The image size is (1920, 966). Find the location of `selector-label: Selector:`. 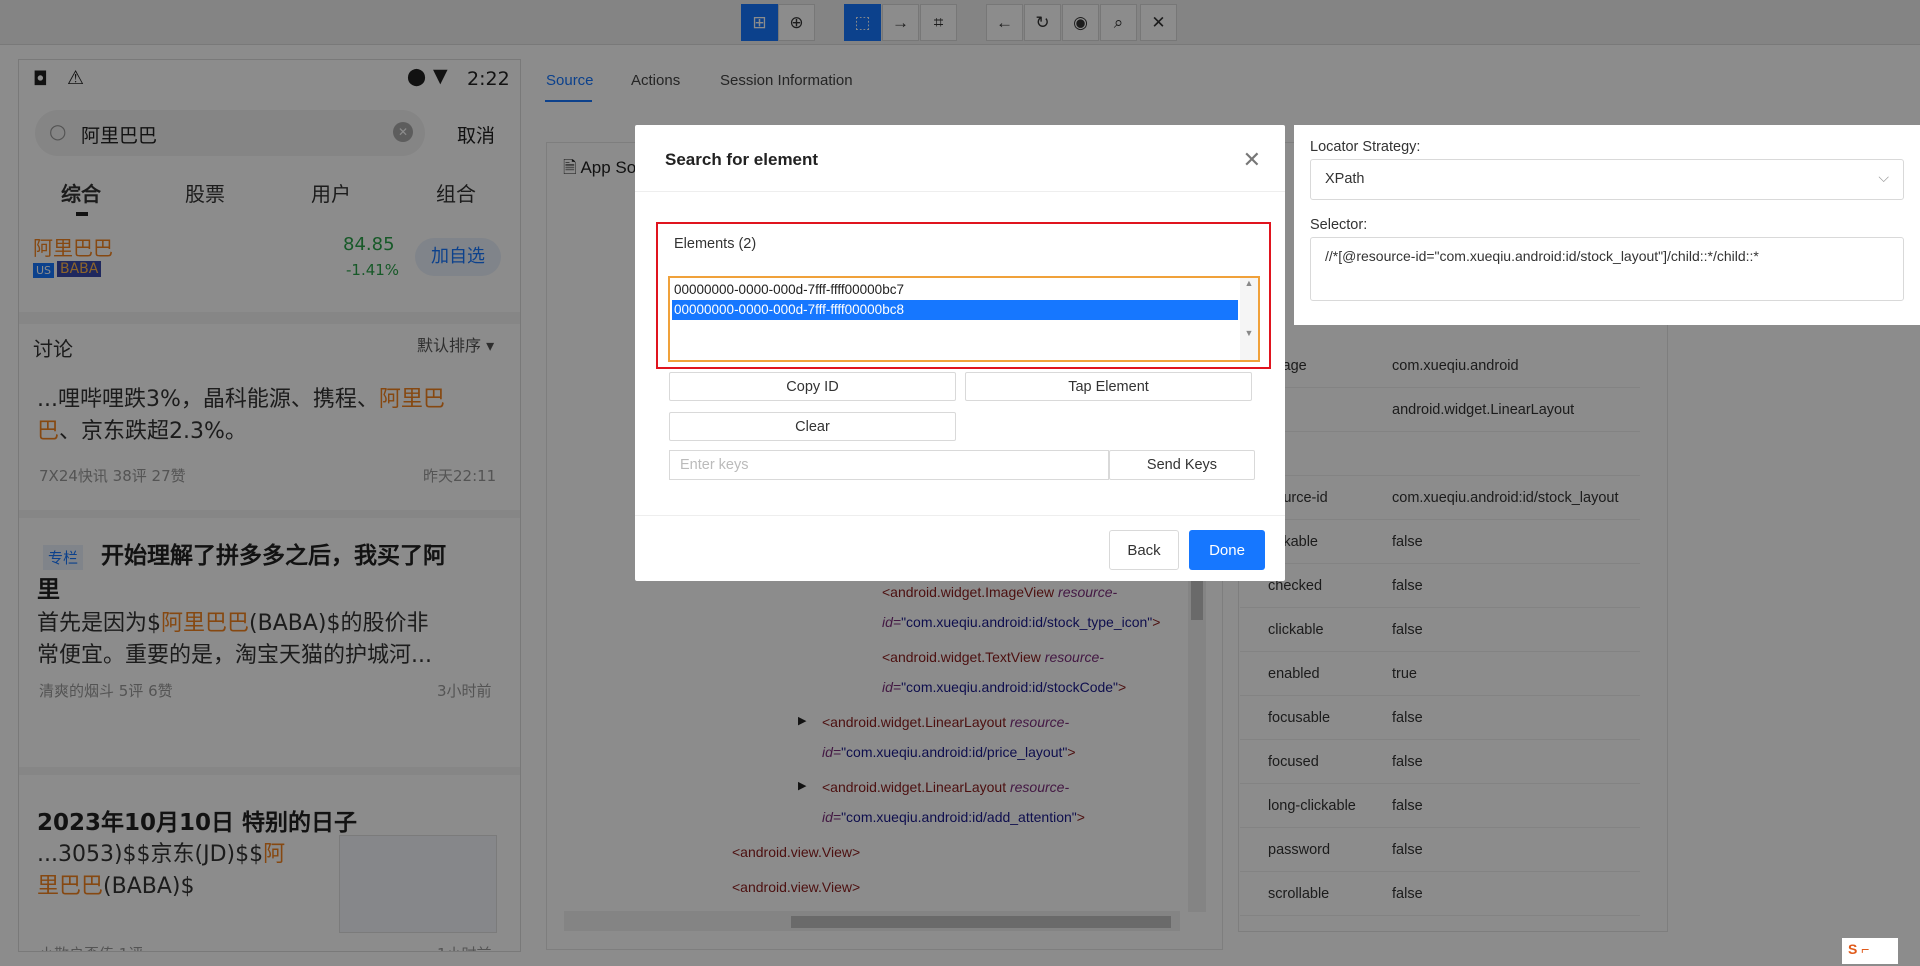

selector-label: Selector: is located at coordinates (1339, 225).